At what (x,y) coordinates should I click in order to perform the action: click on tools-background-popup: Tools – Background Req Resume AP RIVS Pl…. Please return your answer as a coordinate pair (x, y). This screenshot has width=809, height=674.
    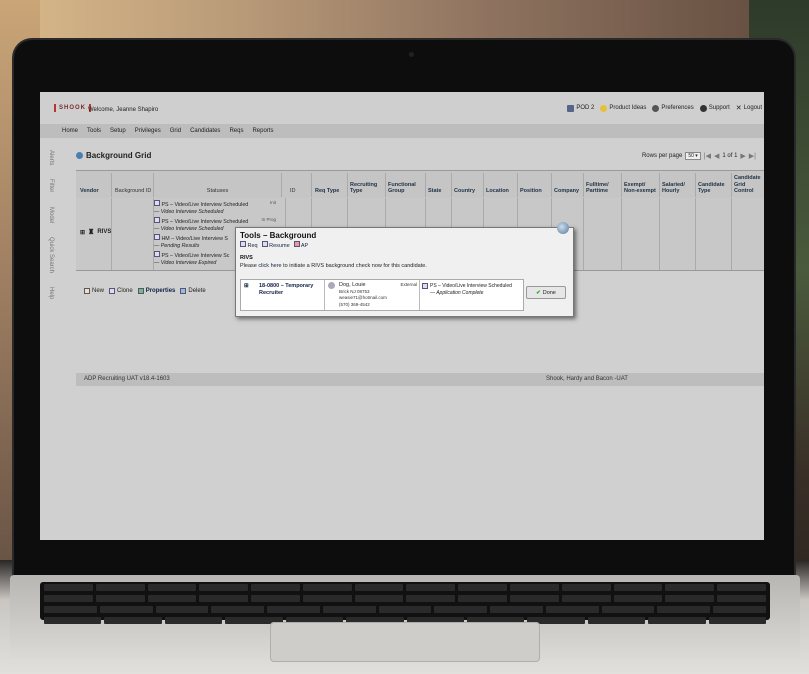
    Looking at the image, I should click on (404, 269).